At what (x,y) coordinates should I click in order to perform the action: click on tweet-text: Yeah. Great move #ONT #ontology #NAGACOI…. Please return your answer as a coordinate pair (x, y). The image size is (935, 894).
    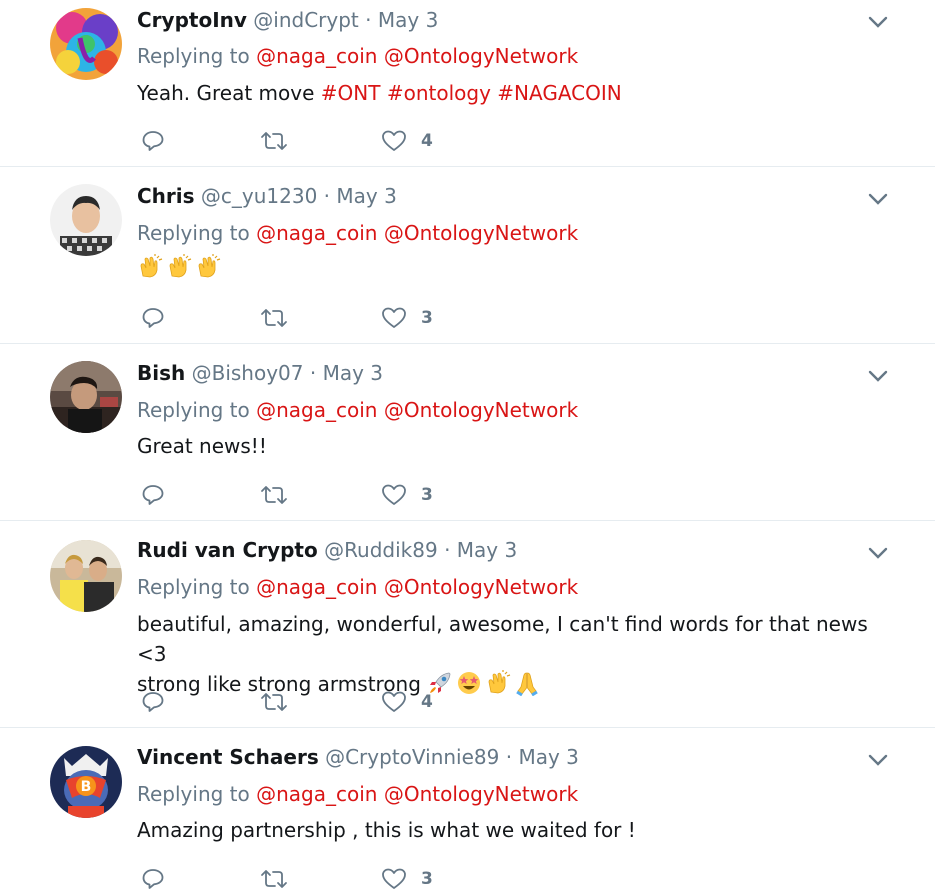
    Looking at the image, I should click on (507, 93).